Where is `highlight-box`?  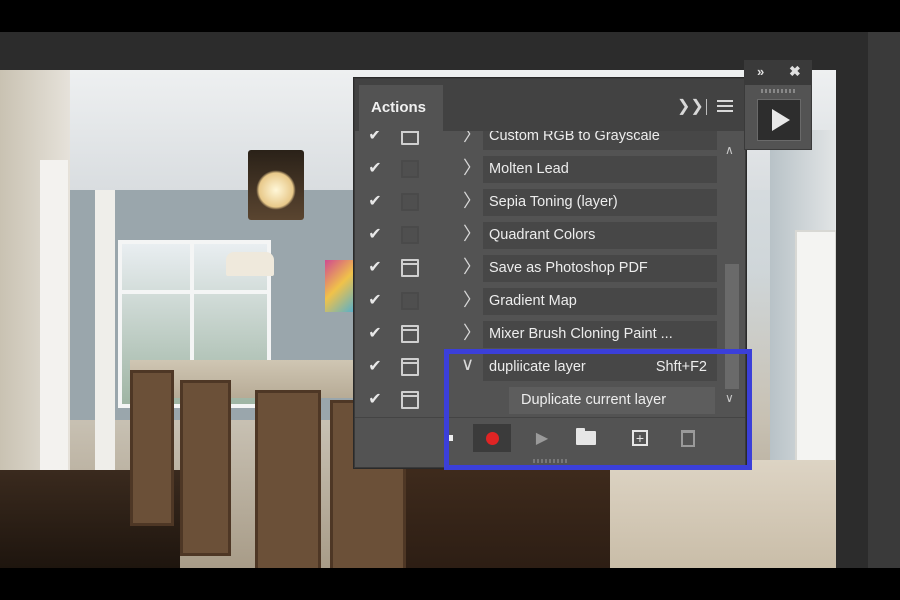 highlight-box is located at coordinates (598, 409).